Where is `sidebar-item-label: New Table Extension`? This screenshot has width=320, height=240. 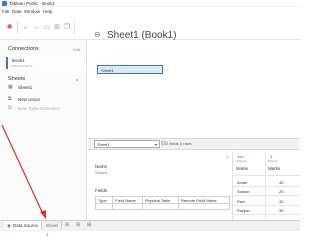 sidebar-item-label: New Table Extension is located at coordinates (39, 108).